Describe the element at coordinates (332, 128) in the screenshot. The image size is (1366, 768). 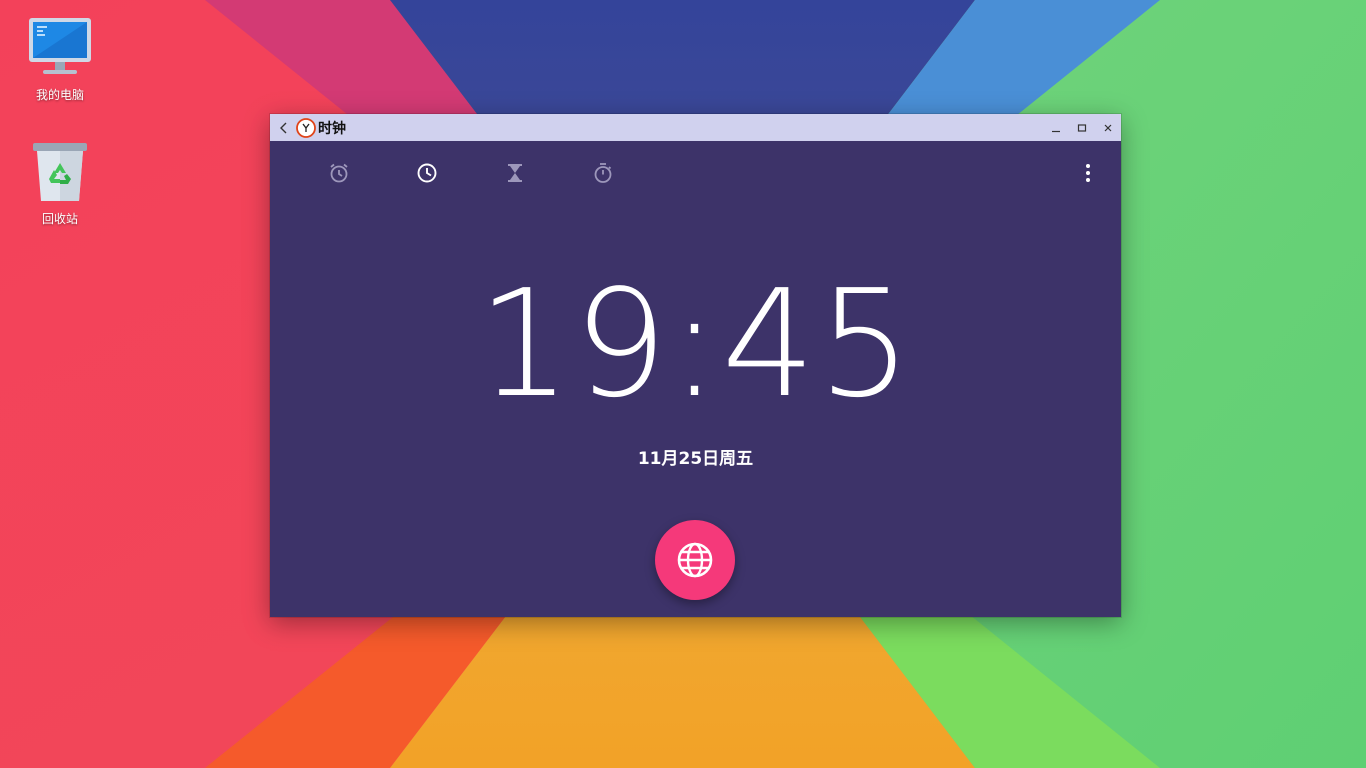
I see `window-title: 时钟` at that location.